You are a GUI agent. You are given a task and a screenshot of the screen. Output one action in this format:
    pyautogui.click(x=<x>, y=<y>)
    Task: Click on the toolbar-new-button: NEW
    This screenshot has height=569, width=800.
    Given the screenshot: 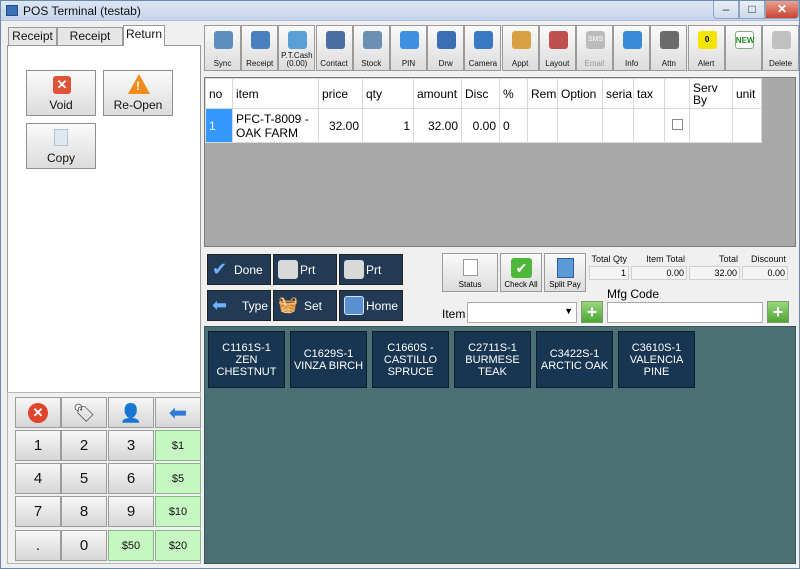 What is the action you would take?
    pyautogui.click(x=743, y=48)
    